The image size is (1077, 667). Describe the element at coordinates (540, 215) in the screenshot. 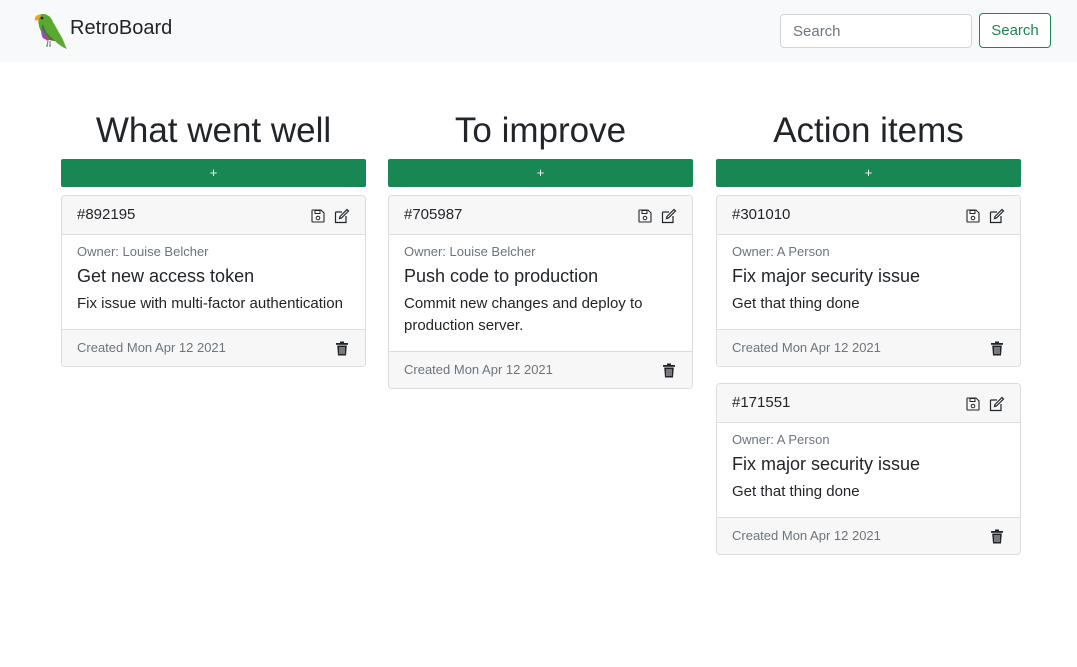

I see `card-header: #705987` at that location.